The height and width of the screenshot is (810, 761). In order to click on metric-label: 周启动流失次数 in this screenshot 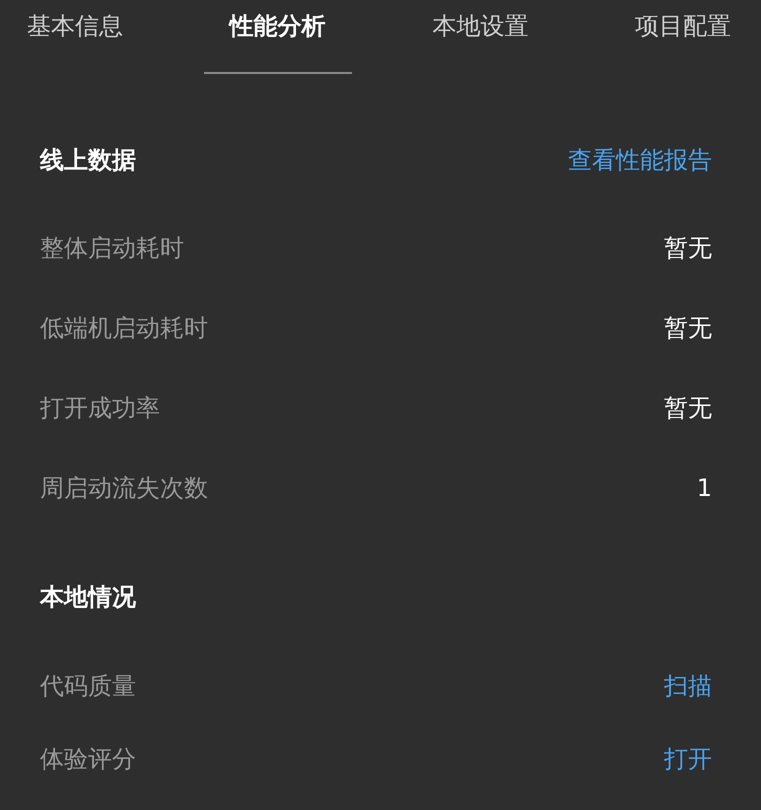, I will do `click(124, 488)`.